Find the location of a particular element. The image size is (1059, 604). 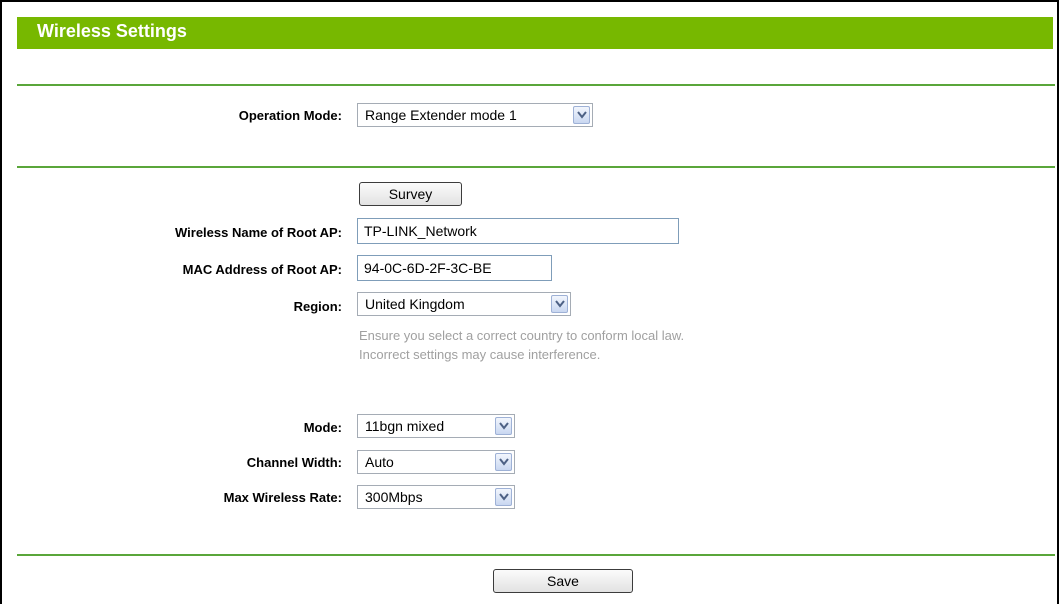

root-ap-name-input: TP-LINK_Network is located at coordinates (518, 231).